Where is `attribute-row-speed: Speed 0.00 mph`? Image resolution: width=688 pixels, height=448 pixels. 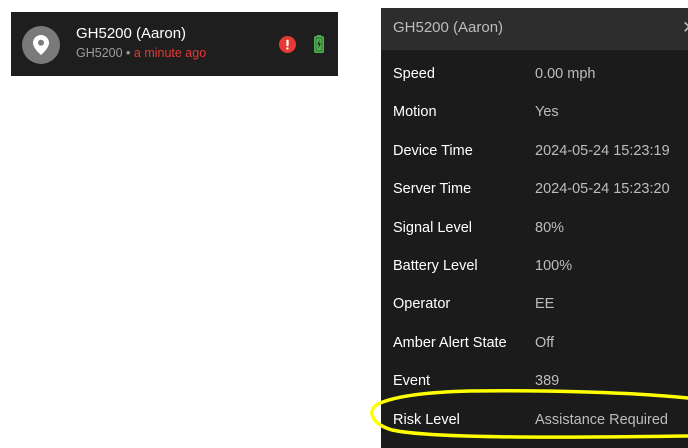 attribute-row-speed: Speed 0.00 mph is located at coordinates (534, 74).